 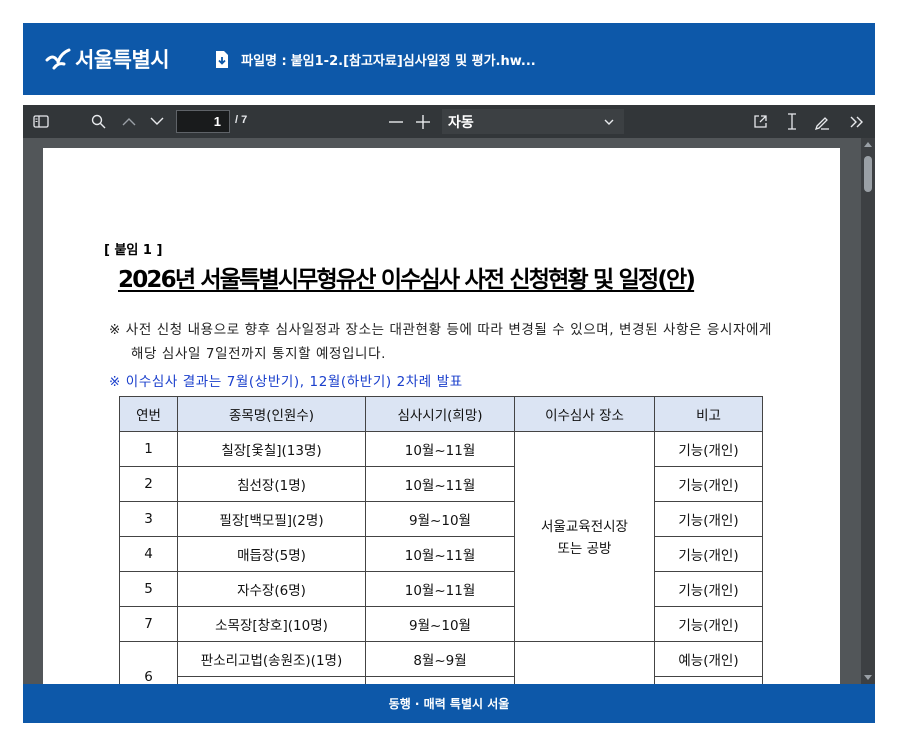 I want to click on review-venue: 서울교육전시장 또는 공방, so click(x=584, y=536).